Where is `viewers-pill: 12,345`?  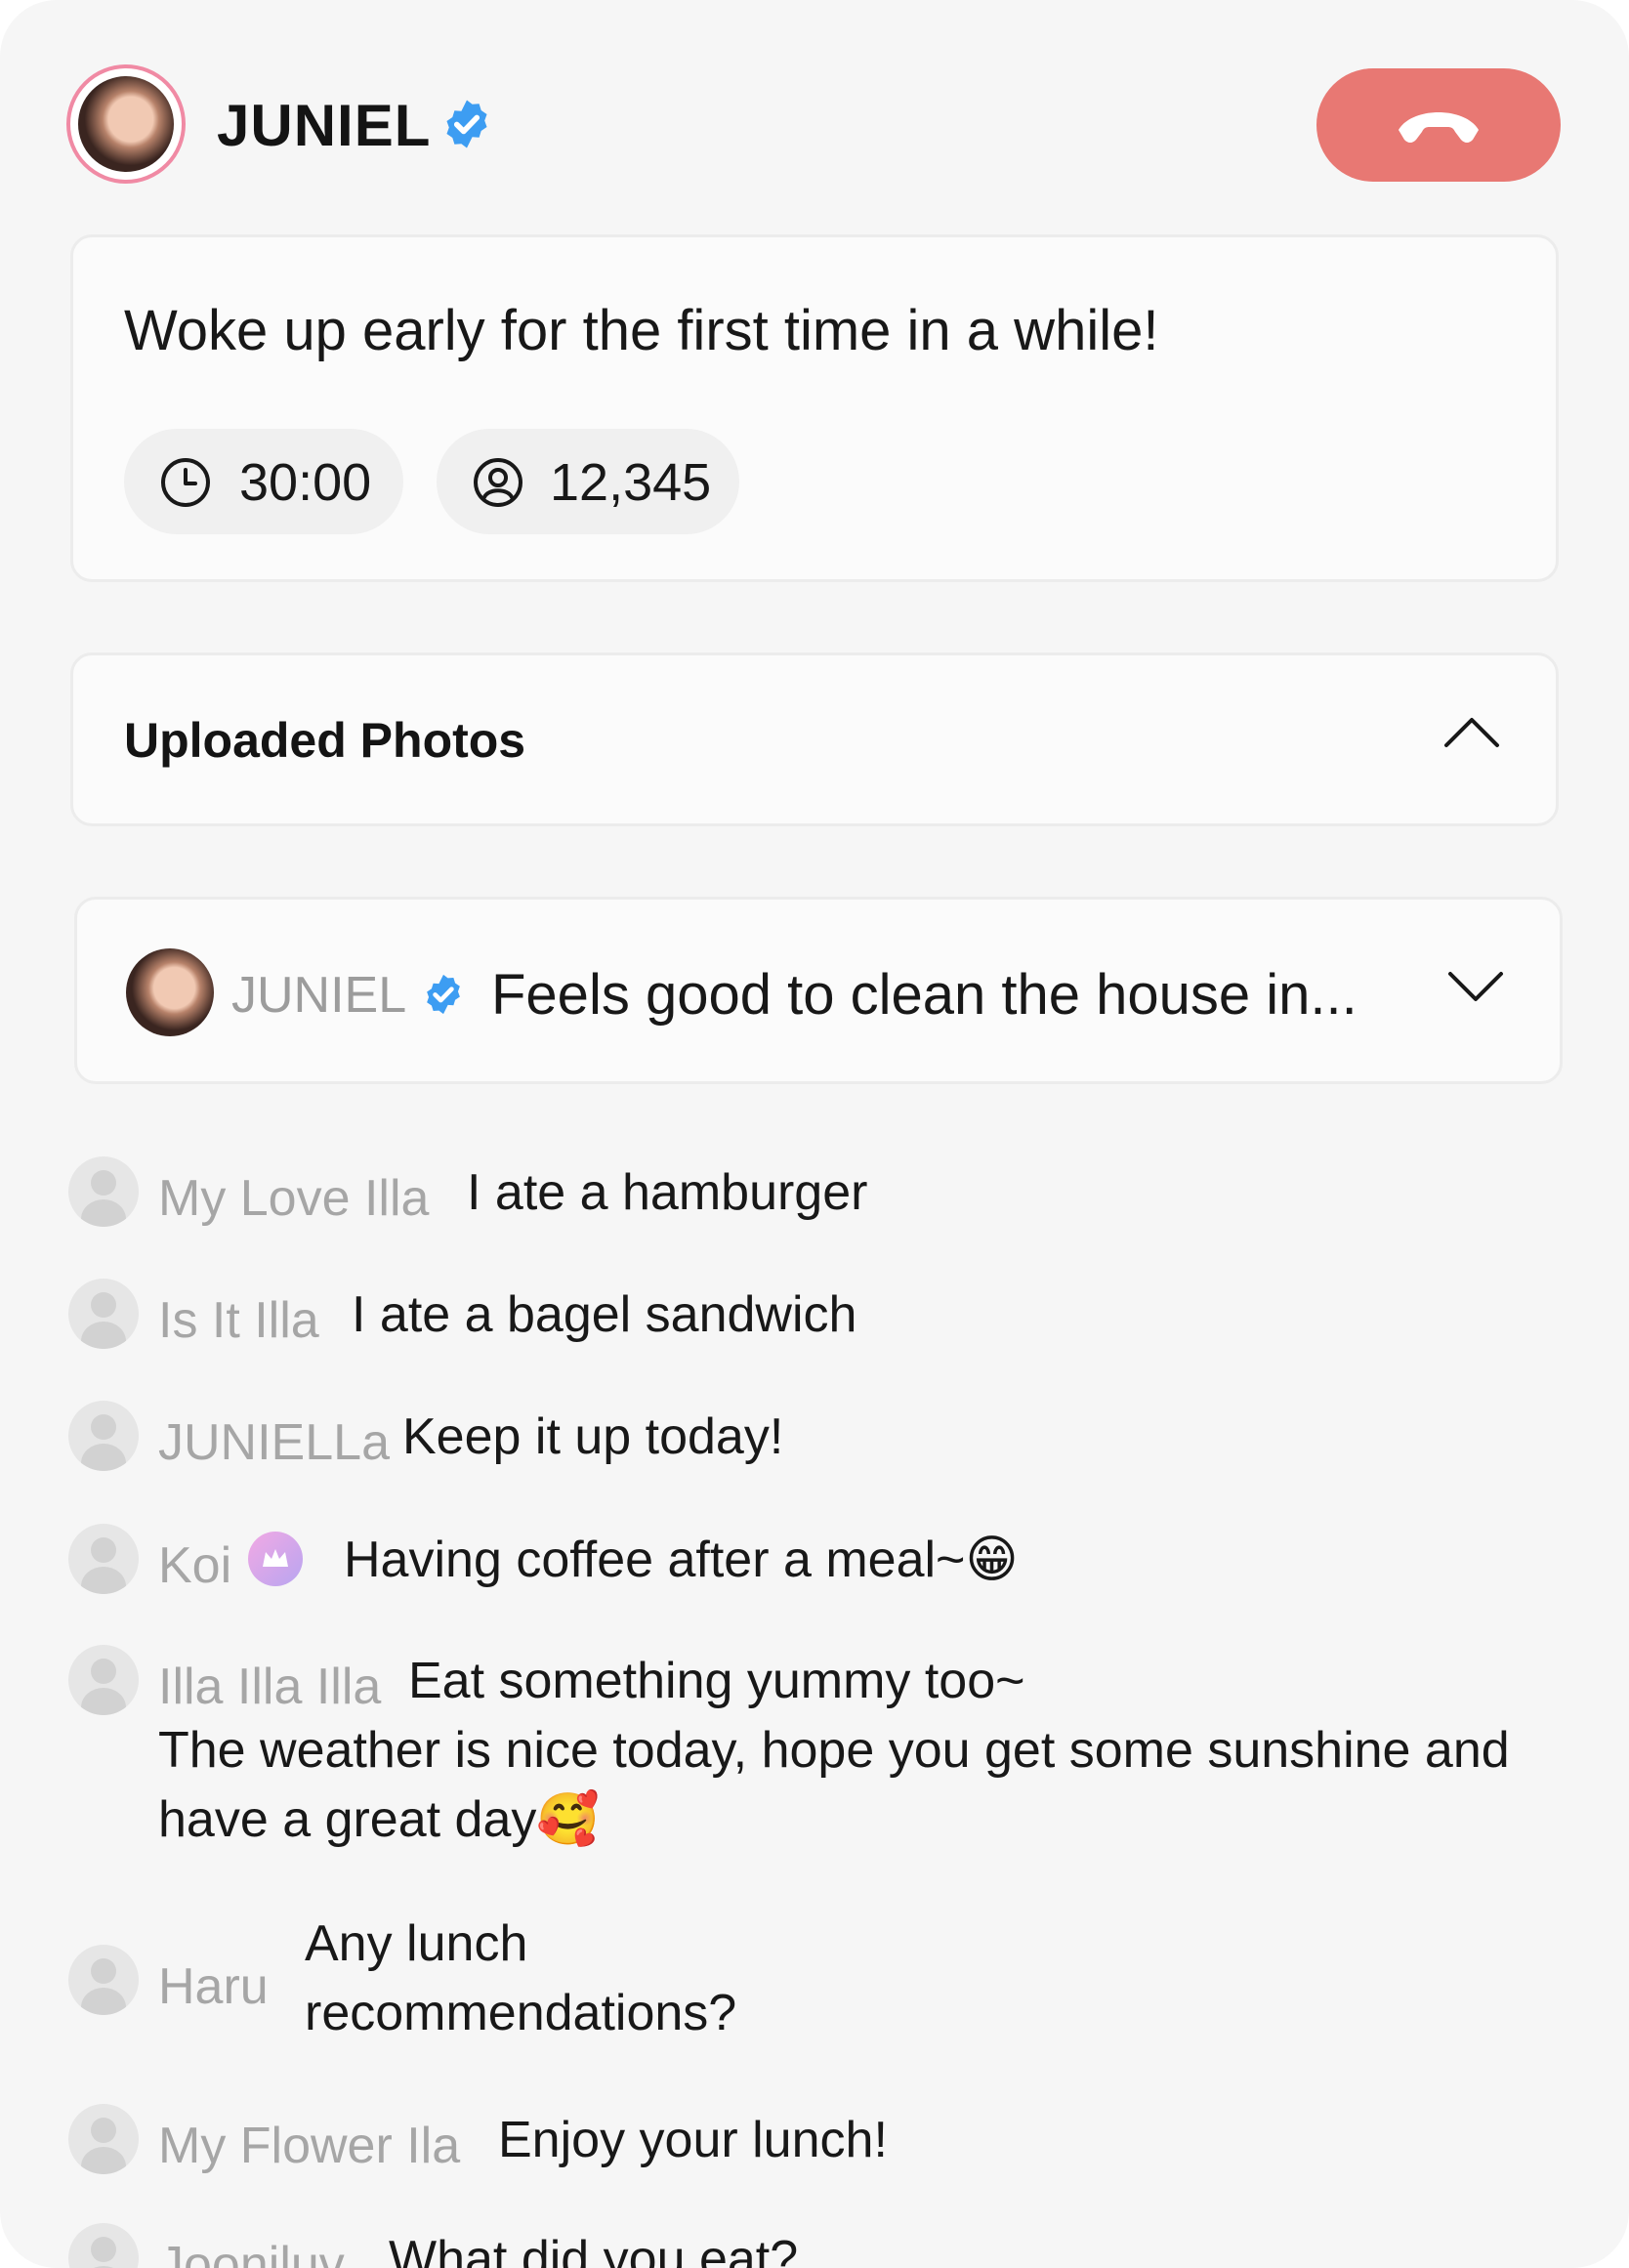
viewers-pill: 12,345 is located at coordinates (588, 481).